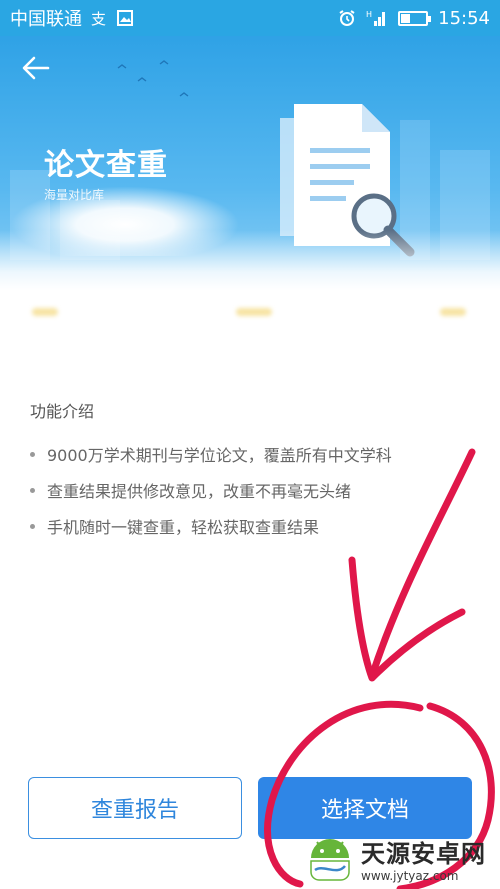  Describe the element at coordinates (250, 330) in the screenshot. I see `obscured-info-band` at that location.